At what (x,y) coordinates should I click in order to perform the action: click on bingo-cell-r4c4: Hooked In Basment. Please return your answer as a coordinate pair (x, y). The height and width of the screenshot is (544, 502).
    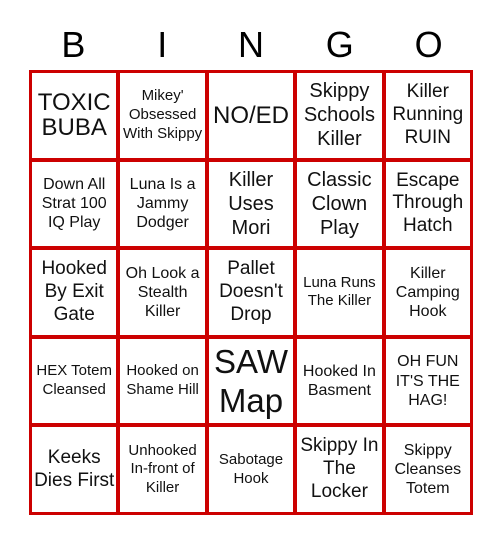
    Looking at the image, I should click on (339, 381).